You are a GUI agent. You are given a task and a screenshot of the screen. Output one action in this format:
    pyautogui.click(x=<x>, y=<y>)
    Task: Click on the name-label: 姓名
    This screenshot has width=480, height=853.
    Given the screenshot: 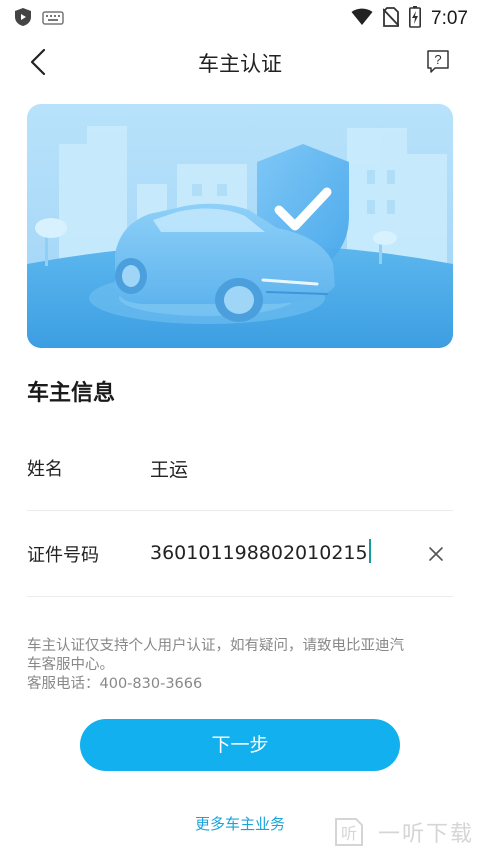 What is the action you would take?
    pyautogui.click(x=45, y=469)
    